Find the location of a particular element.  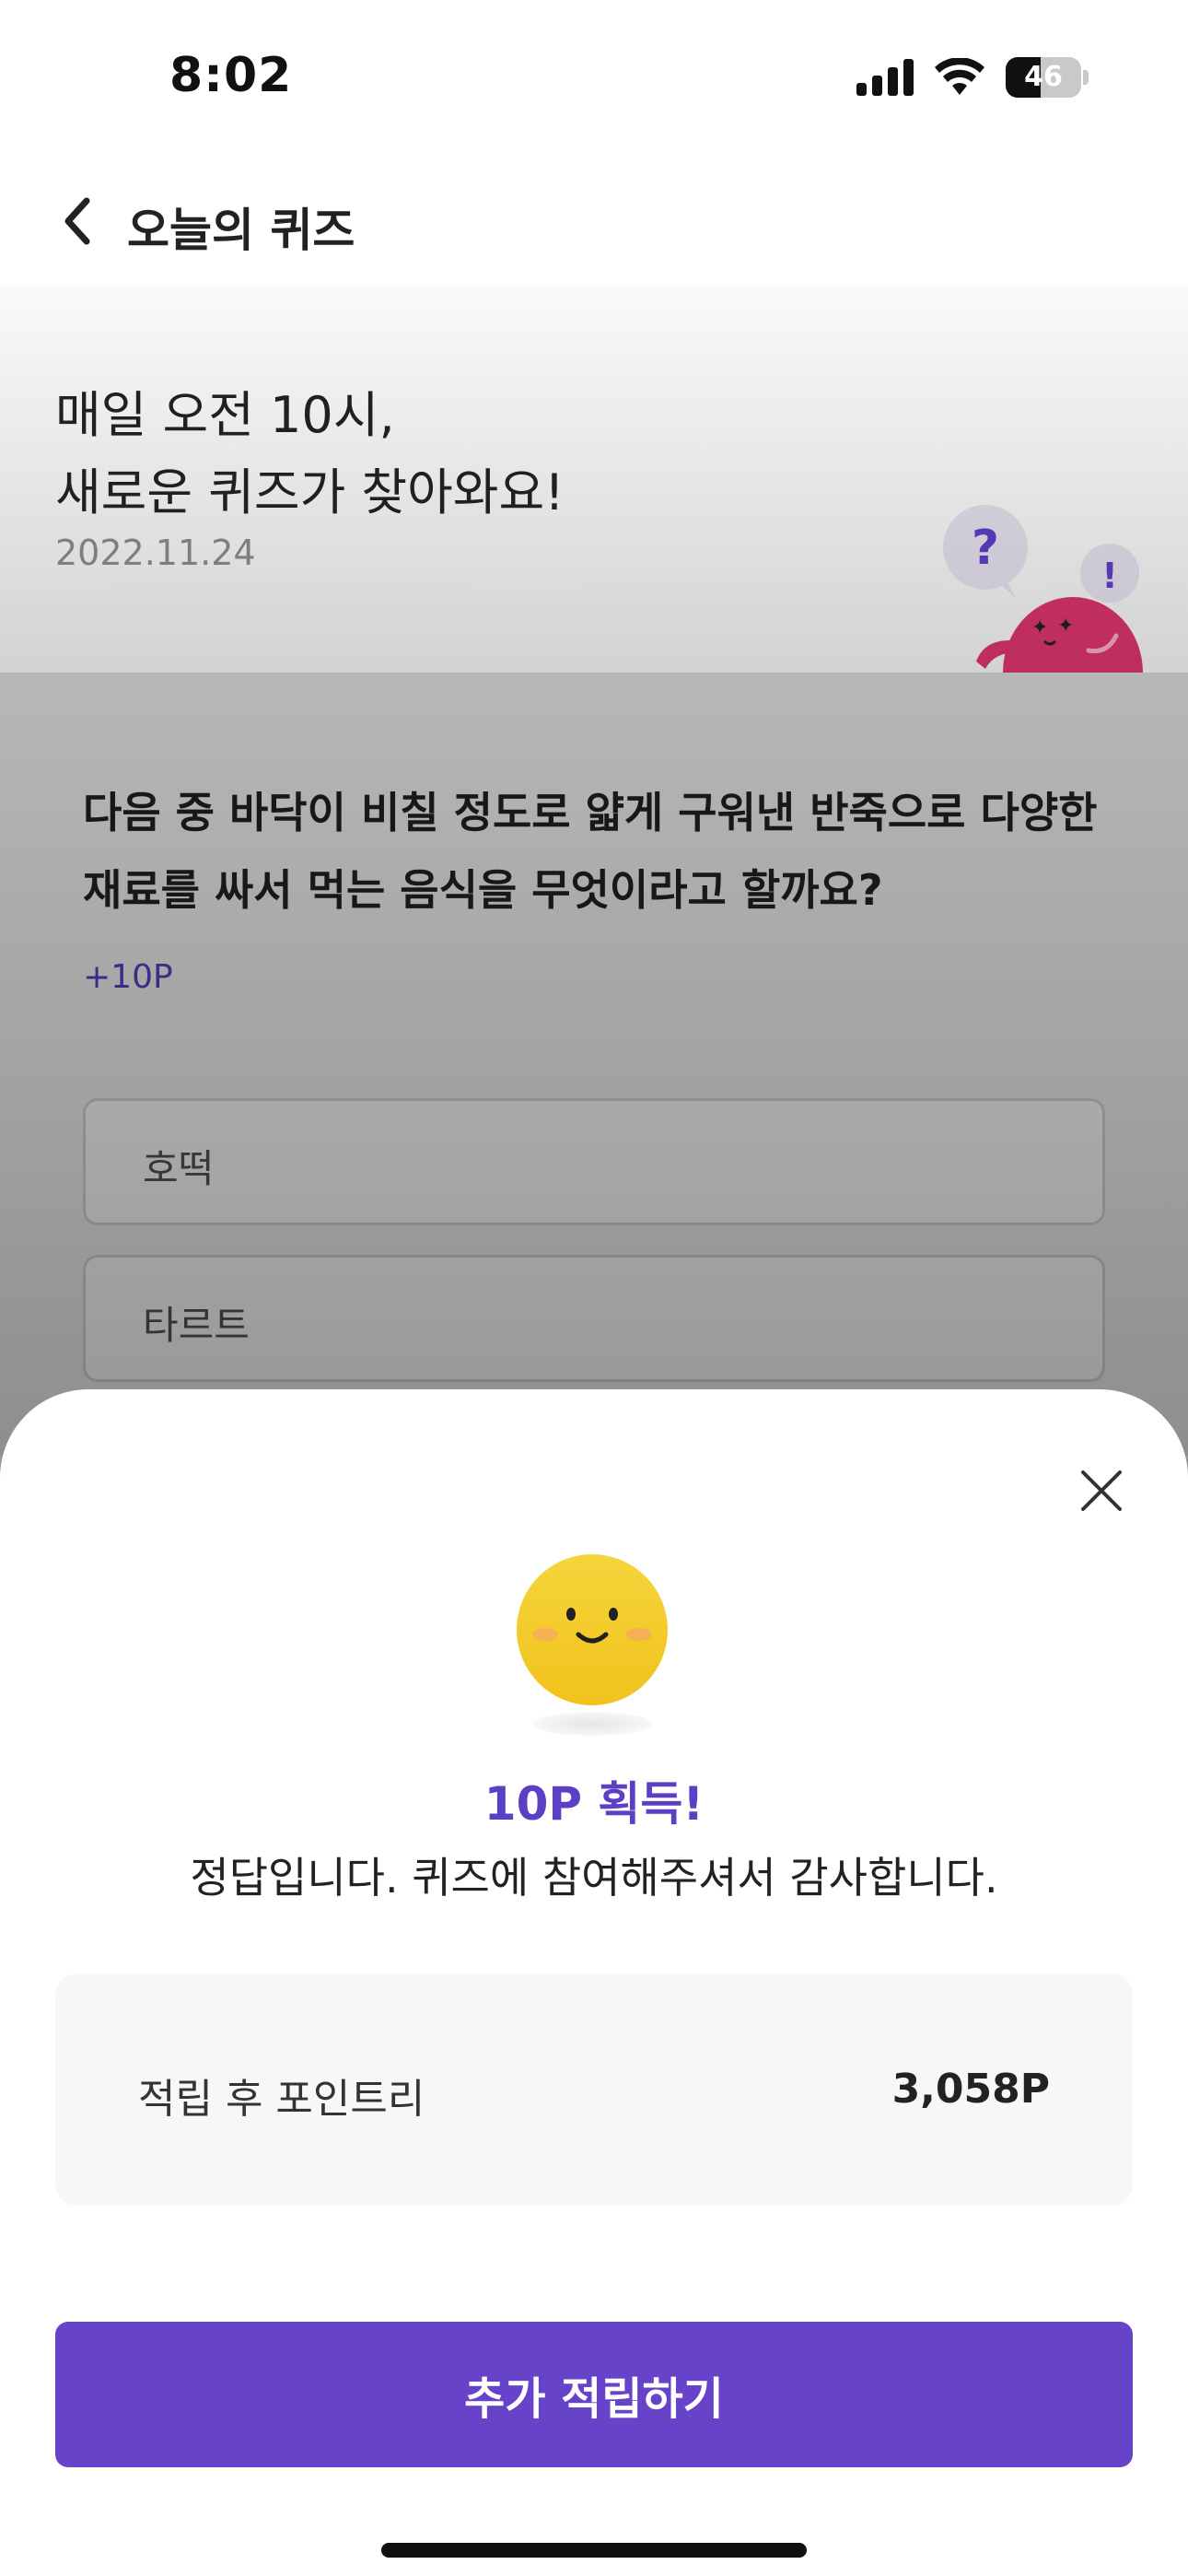

page-title: 오늘의 퀴즈 is located at coordinates (241, 230).